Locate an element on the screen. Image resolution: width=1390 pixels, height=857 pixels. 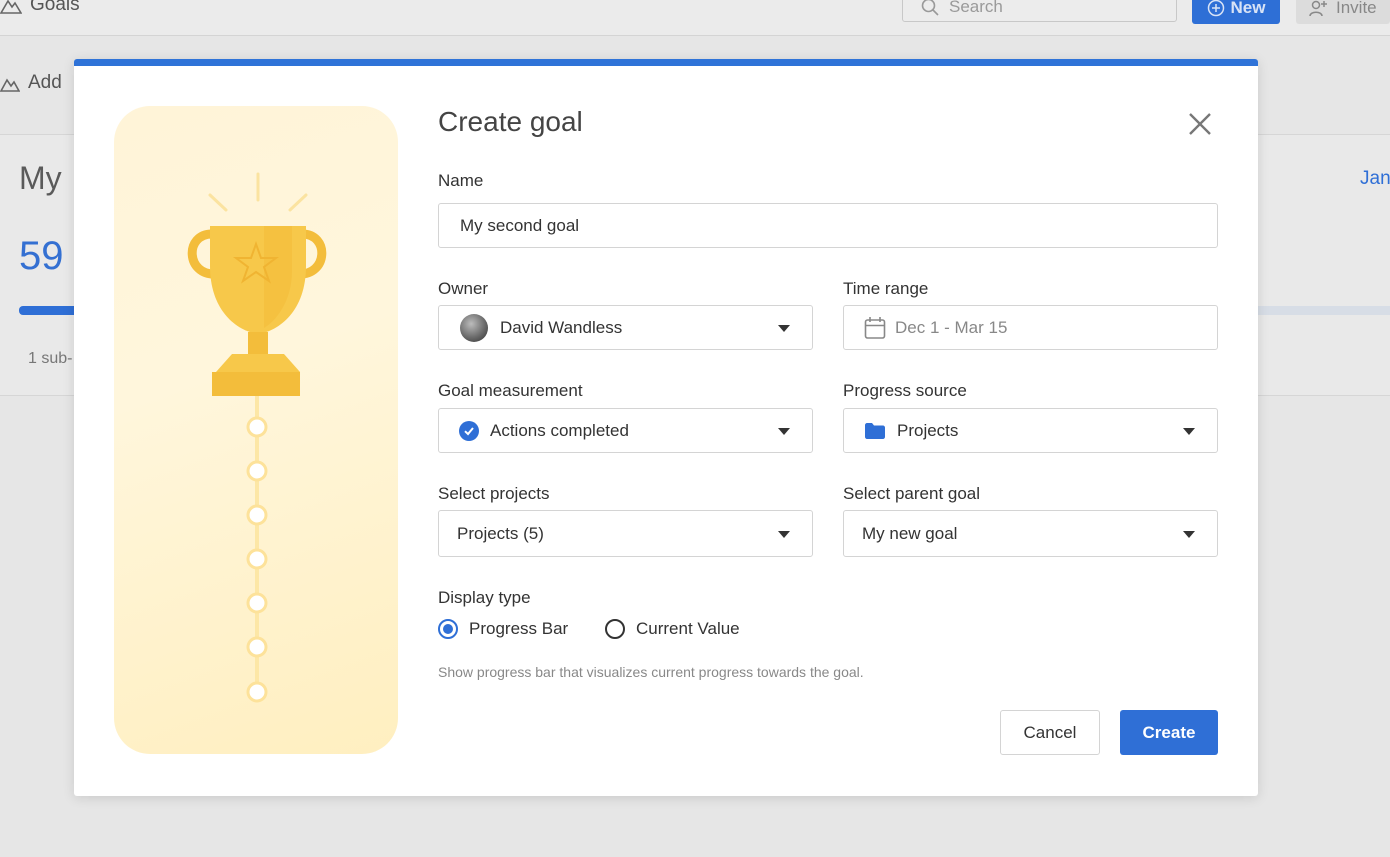
add-goal-button: Add is located at coordinates (31, 83).